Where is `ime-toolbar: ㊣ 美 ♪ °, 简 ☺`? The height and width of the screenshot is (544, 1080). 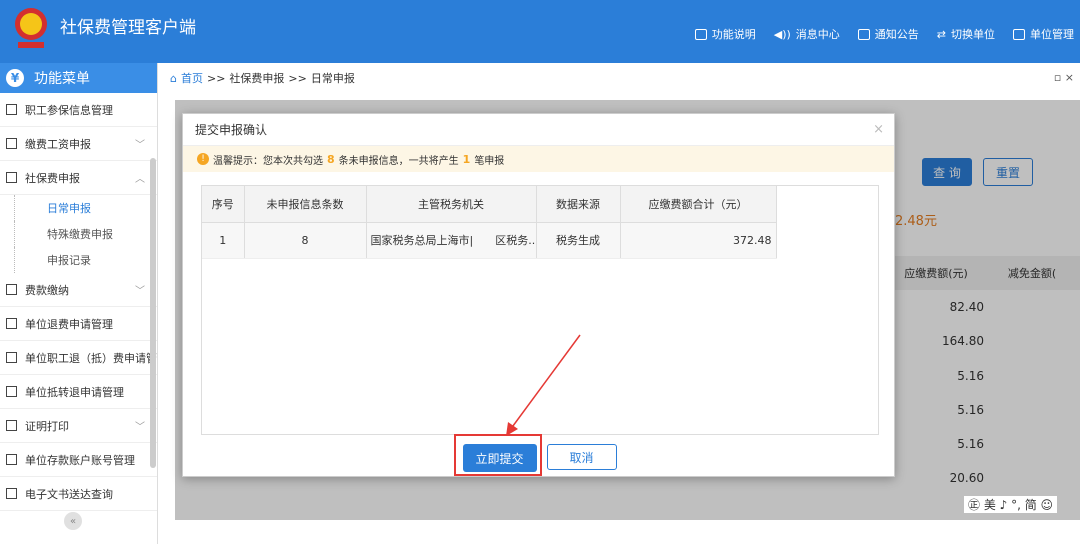 ime-toolbar: ㊣ 美 ♪ °, 简 ☺ is located at coordinates (1011, 504).